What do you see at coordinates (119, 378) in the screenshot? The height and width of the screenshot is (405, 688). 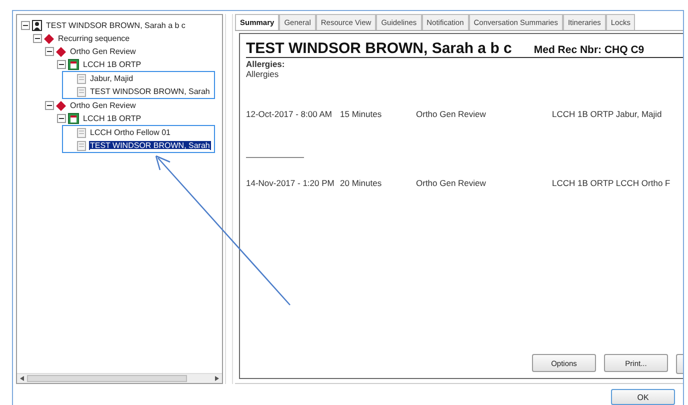 I see `horizontal-scrollbar` at bounding box center [119, 378].